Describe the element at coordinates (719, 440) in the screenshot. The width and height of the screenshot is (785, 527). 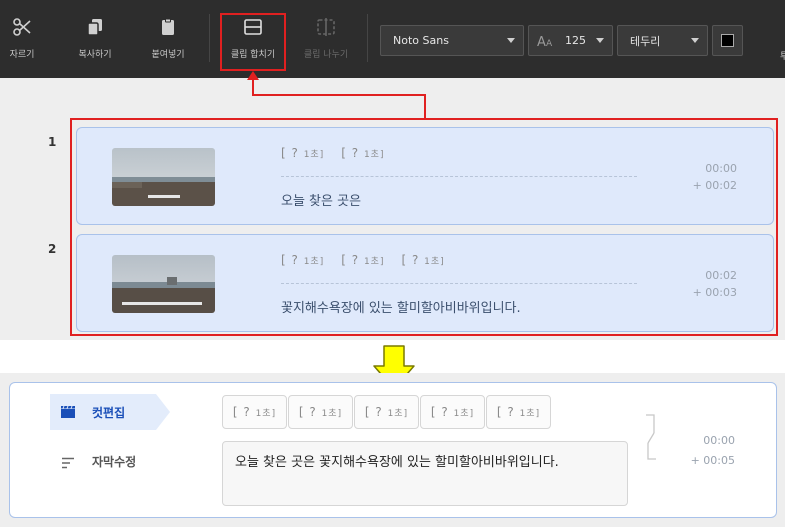
I see `merged-start-time: 00:00` at that location.